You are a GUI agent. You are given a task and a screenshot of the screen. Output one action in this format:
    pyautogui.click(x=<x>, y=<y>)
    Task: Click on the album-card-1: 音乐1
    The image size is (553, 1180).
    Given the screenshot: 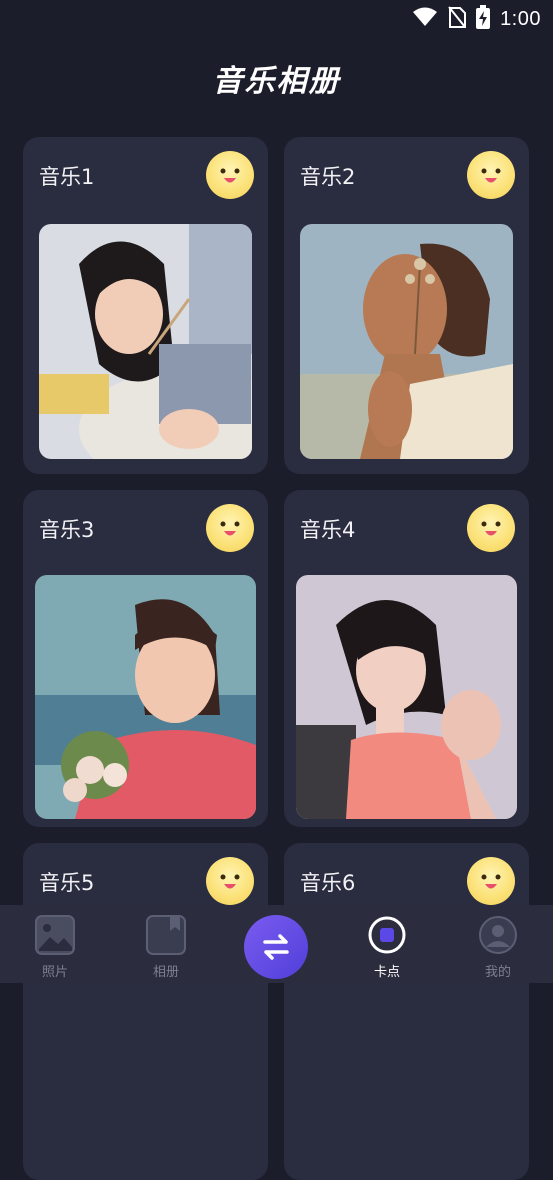 What is the action you would take?
    pyautogui.click(x=145, y=305)
    